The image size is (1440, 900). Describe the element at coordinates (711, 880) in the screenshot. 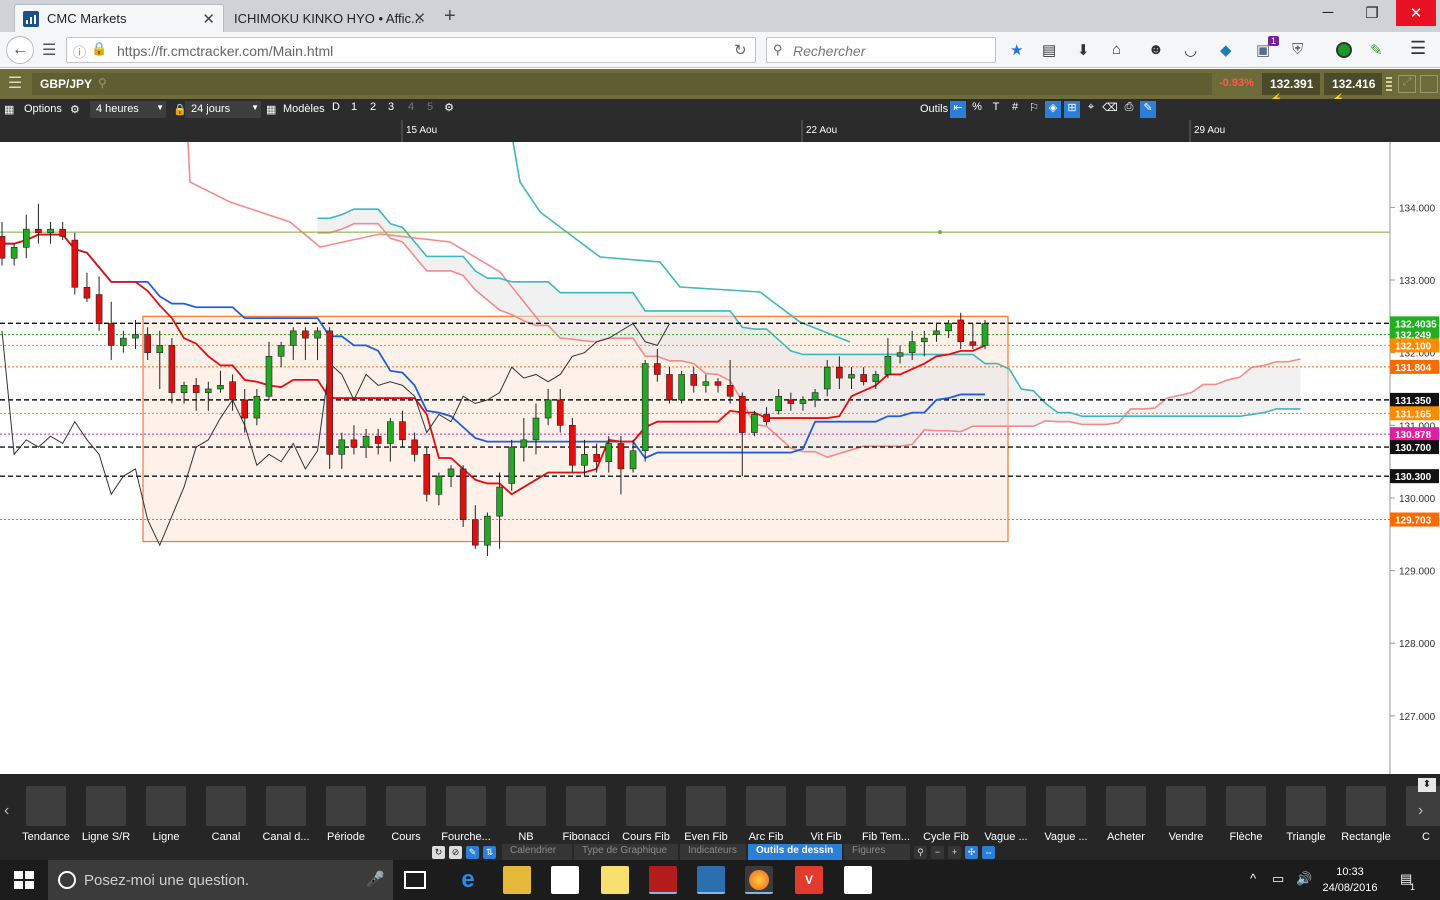

I see `app-blue-icon` at that location.